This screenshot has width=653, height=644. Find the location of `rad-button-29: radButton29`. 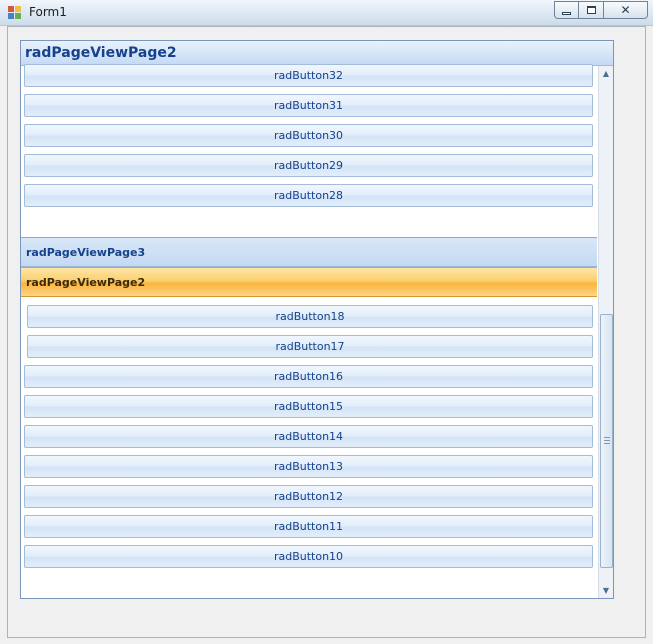

rad-button-29: radButton29 is located at coordinates (308, 165).